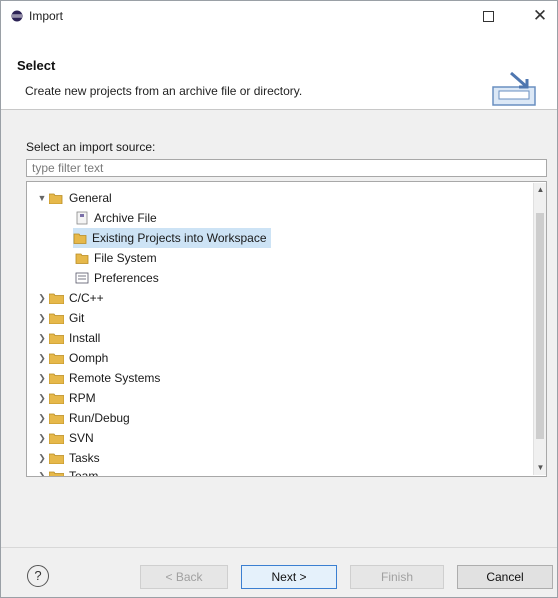 The image size is (558, 598). What do you see at coordinates (126, 278) in the screenshot?
I see `tree-item-label: Preferences` at bounding box center [126, 278].